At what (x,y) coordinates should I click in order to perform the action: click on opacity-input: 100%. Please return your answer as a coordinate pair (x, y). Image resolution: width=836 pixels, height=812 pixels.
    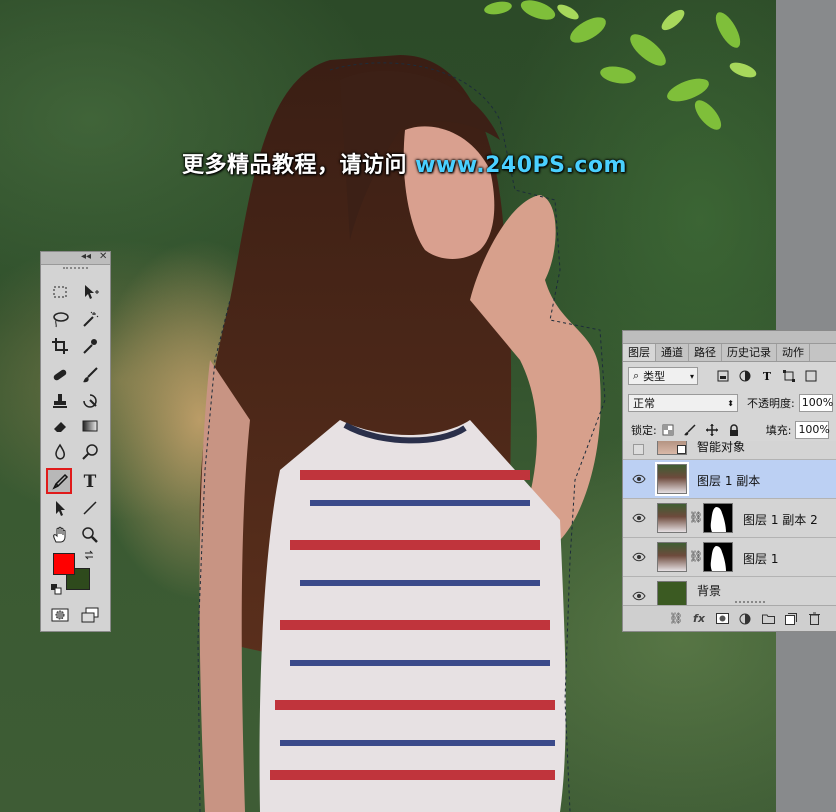
    Looking at the image, I should click on (815, 403).